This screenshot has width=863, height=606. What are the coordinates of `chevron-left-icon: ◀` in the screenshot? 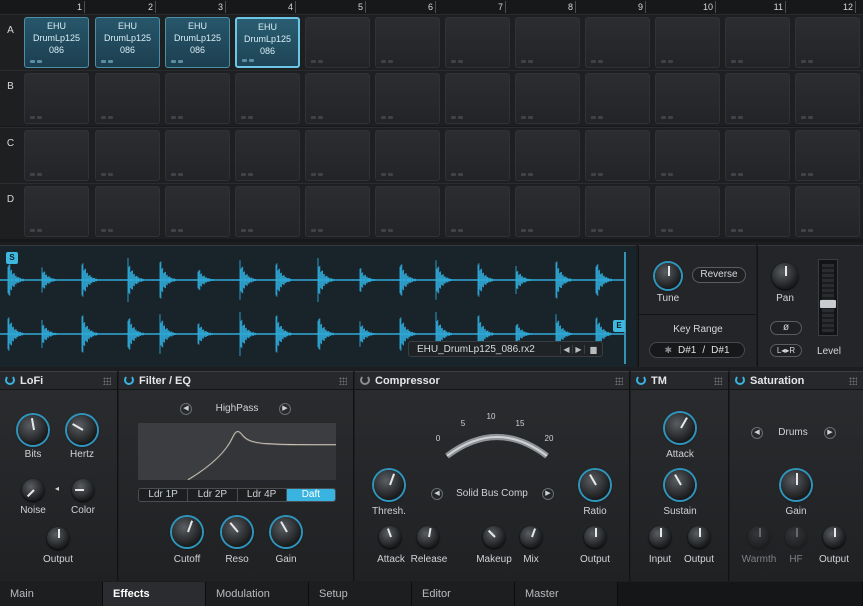 It's located at (566, 349).